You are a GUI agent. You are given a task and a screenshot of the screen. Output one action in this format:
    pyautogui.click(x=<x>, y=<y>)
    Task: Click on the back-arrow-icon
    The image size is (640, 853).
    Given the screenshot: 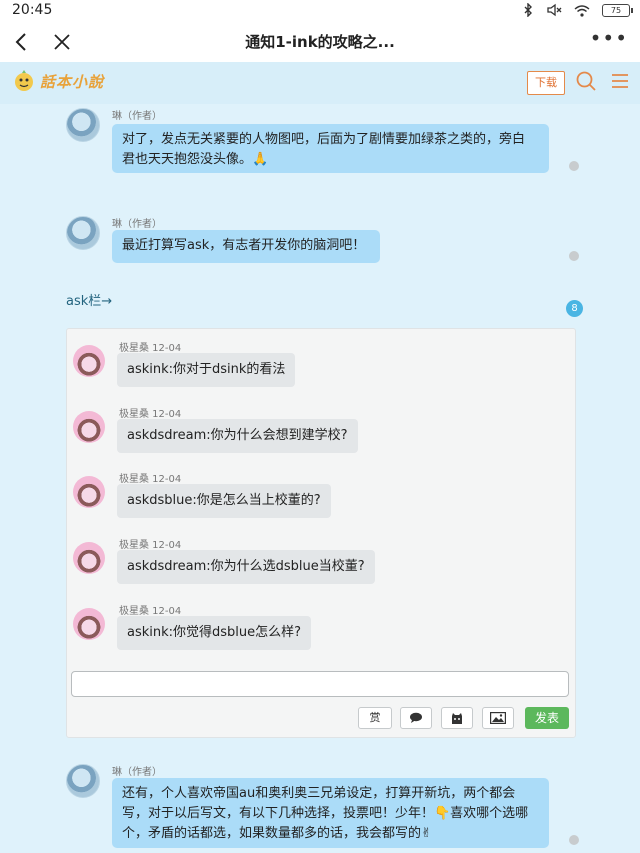 What is the action you would take?
    pyautogui.click(x=22, y=42)
    